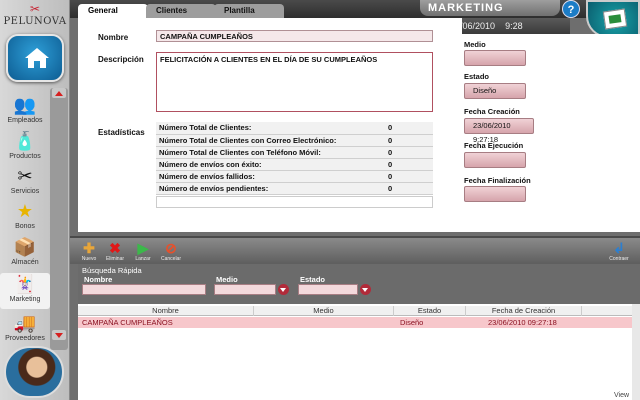 Image resolution: width=640 pixels, height=400 pixels. Describe the element at coordinates (227, 279) in the screenshot. I see `search-medio-label: Medio` at that location.